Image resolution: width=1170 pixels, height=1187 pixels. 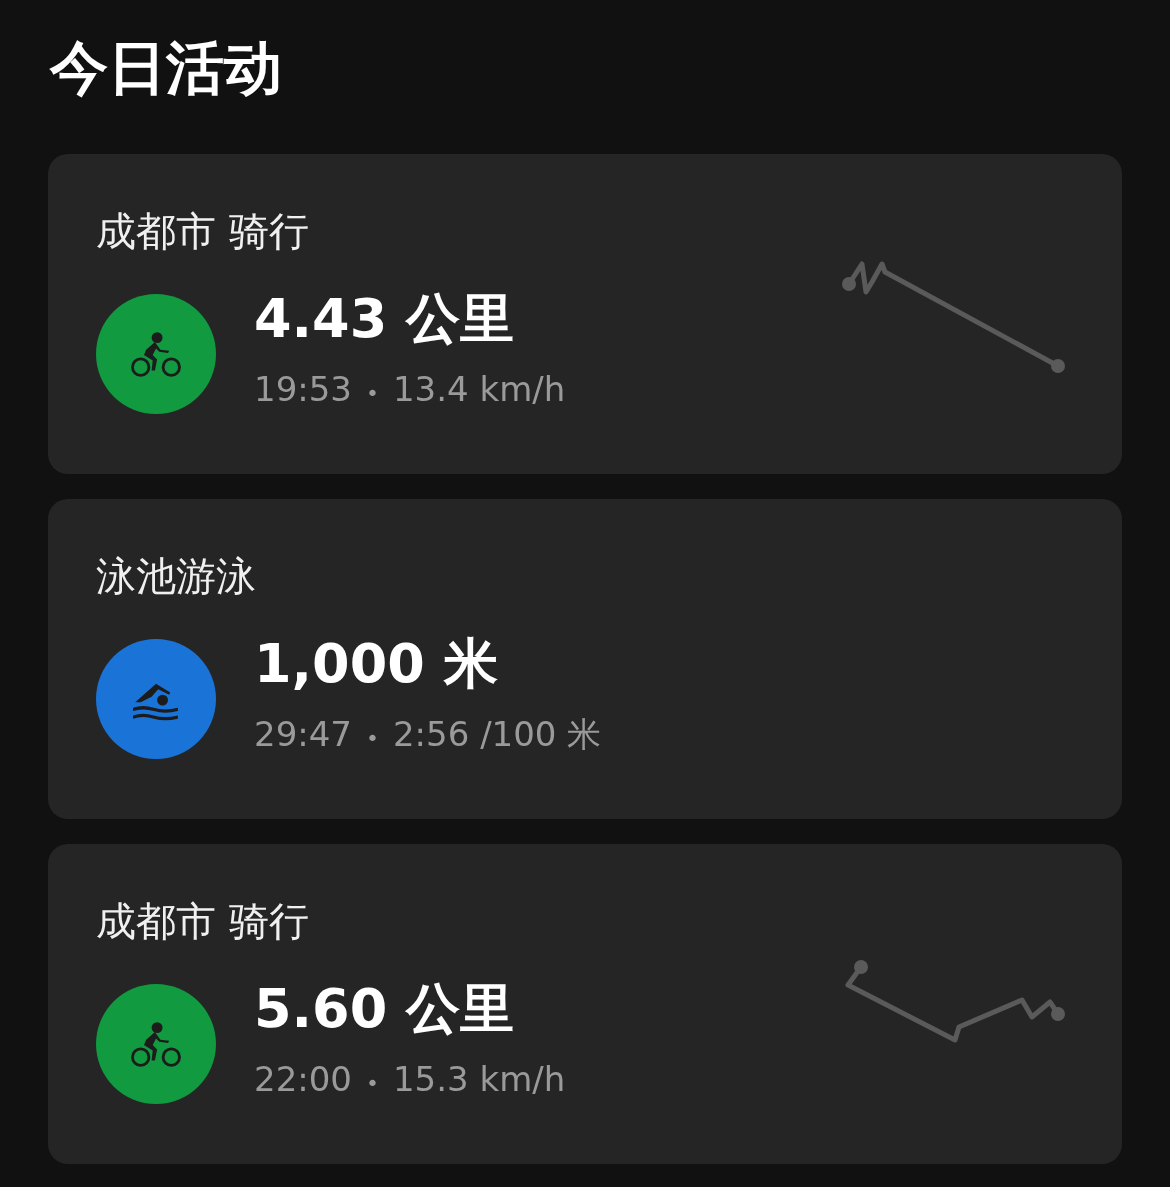 I want to click on duration-text: 19:53, so click(x=303, y=389).